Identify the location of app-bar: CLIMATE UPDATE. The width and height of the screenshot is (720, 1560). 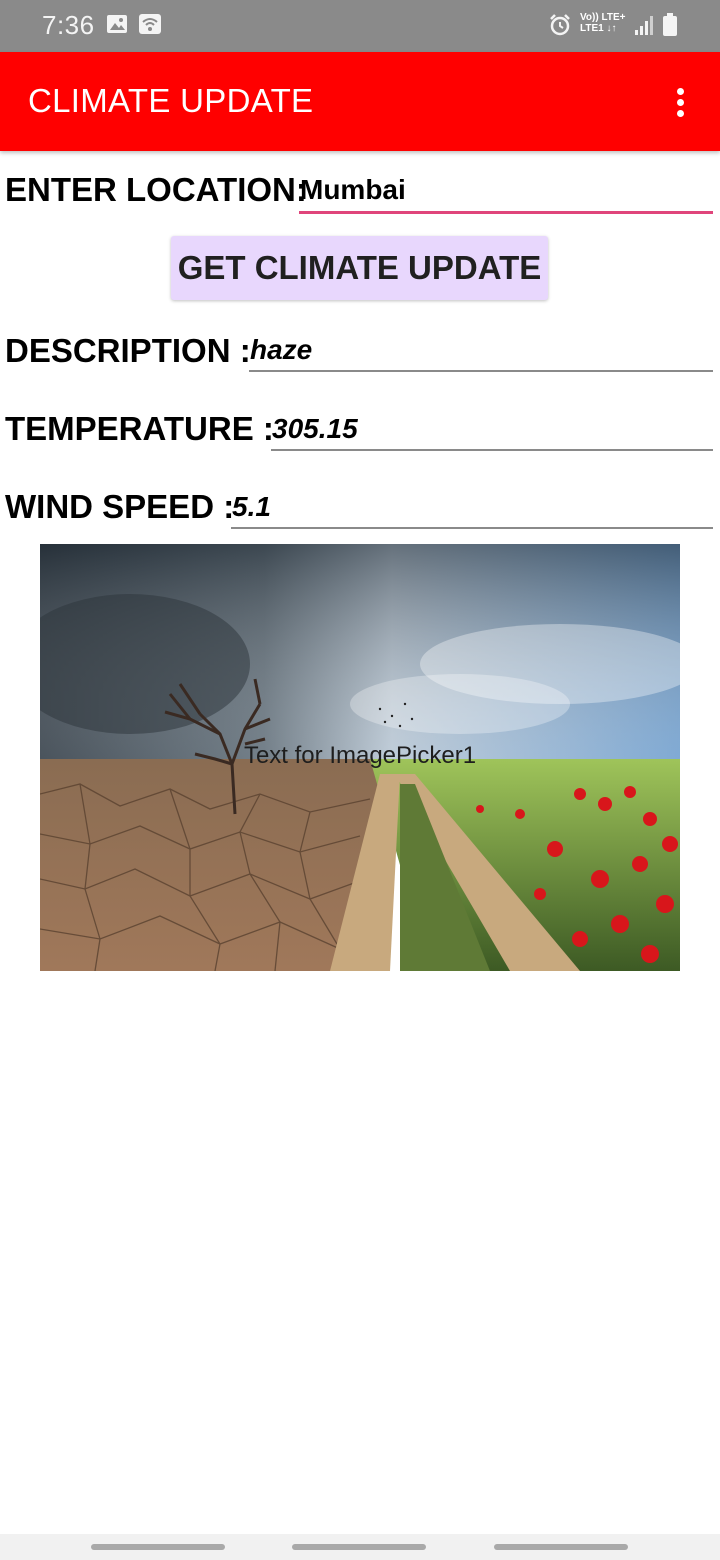
(360, 101).